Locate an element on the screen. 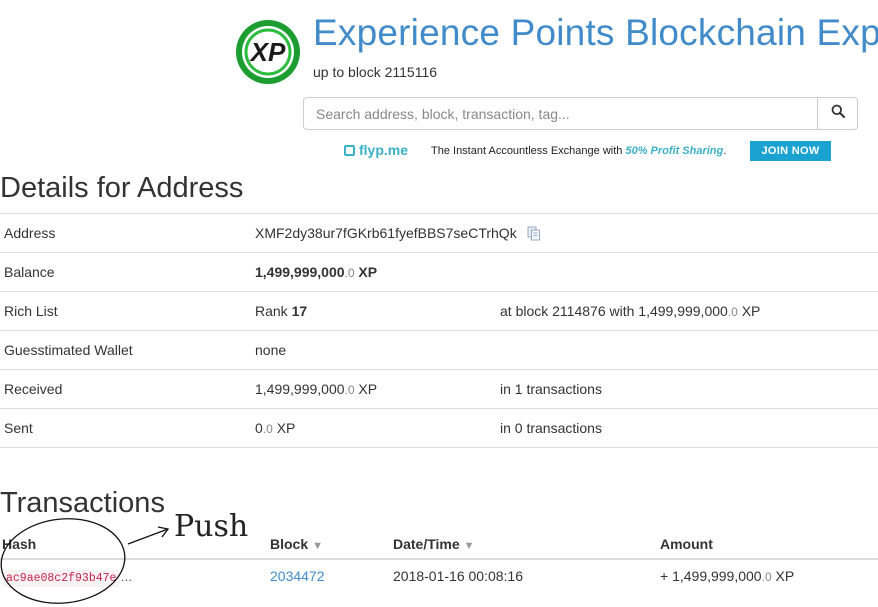 This screenshot has height=607, width=878. sent-value: 0.0 XP is located at coordinates (275, 428).